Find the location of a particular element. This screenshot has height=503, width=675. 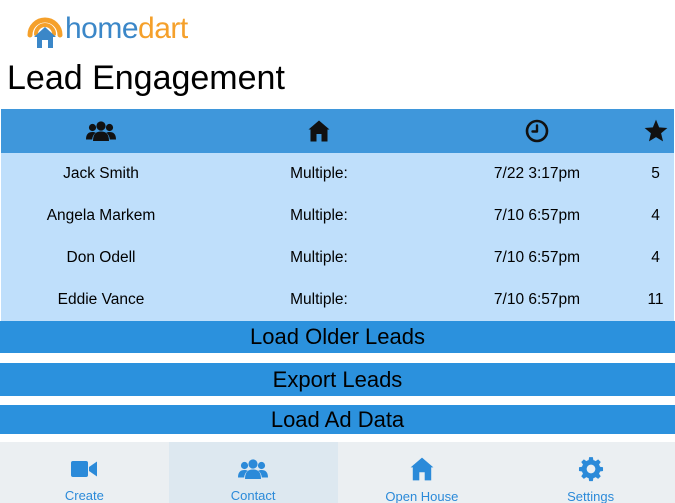

lead-name: Jack Smith is located at coordinates (101, 173).